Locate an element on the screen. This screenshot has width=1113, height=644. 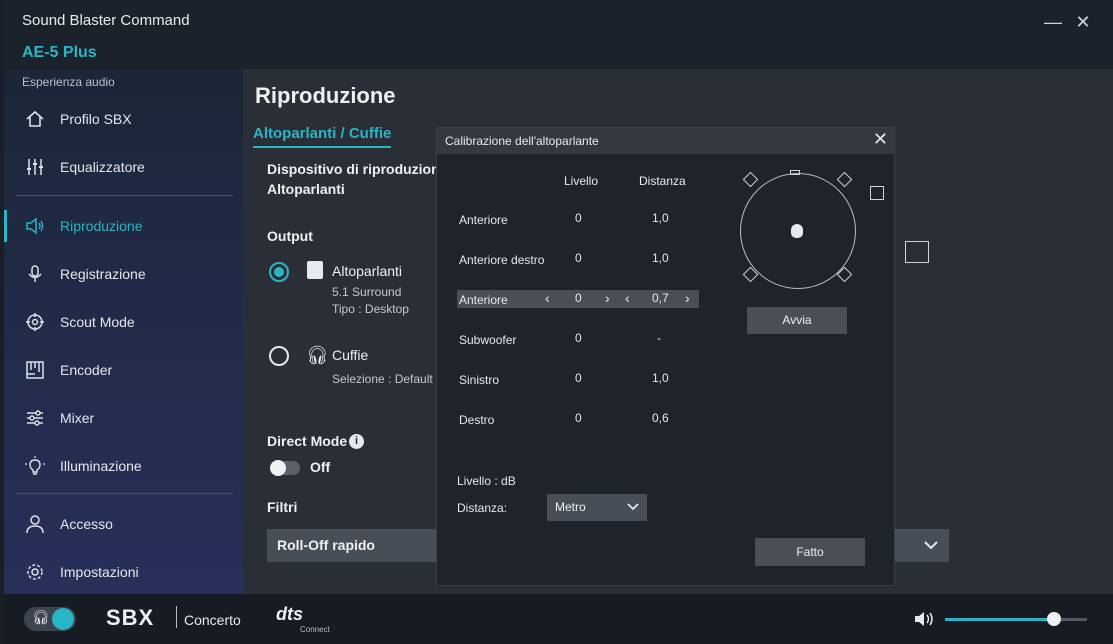
sidebar-item-registrazione: Registrazione is located at coordinates (123, 274).